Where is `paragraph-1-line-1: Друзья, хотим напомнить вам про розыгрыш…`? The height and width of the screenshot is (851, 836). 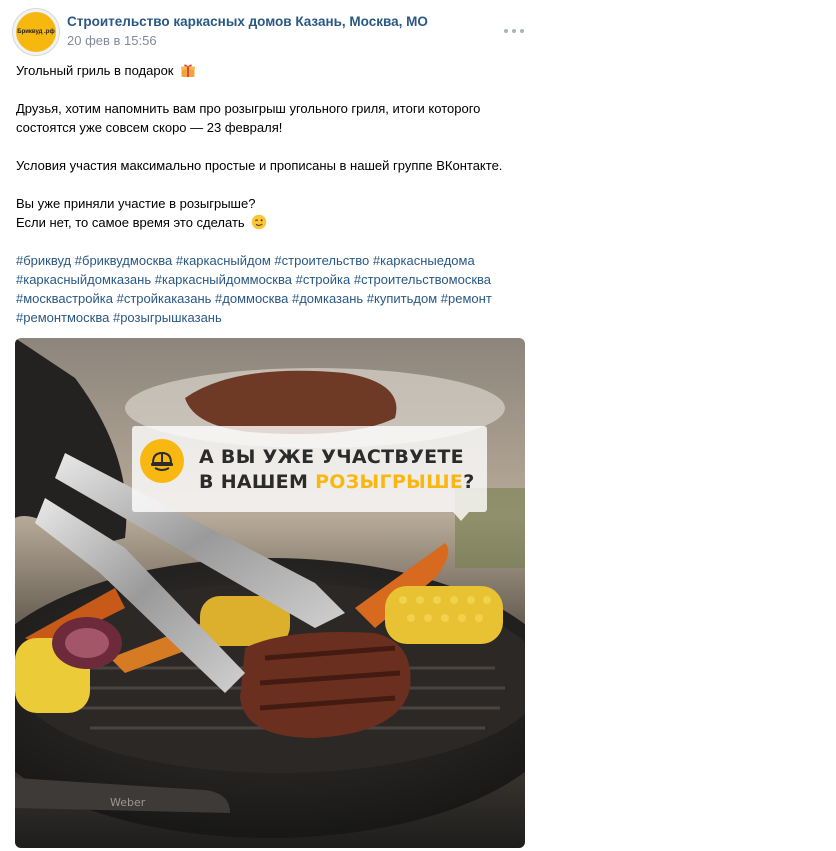
paragraph-1-line-1: Друзья, хотим напомнить вам про розыгрыш… is located at coordinates (248, 108).